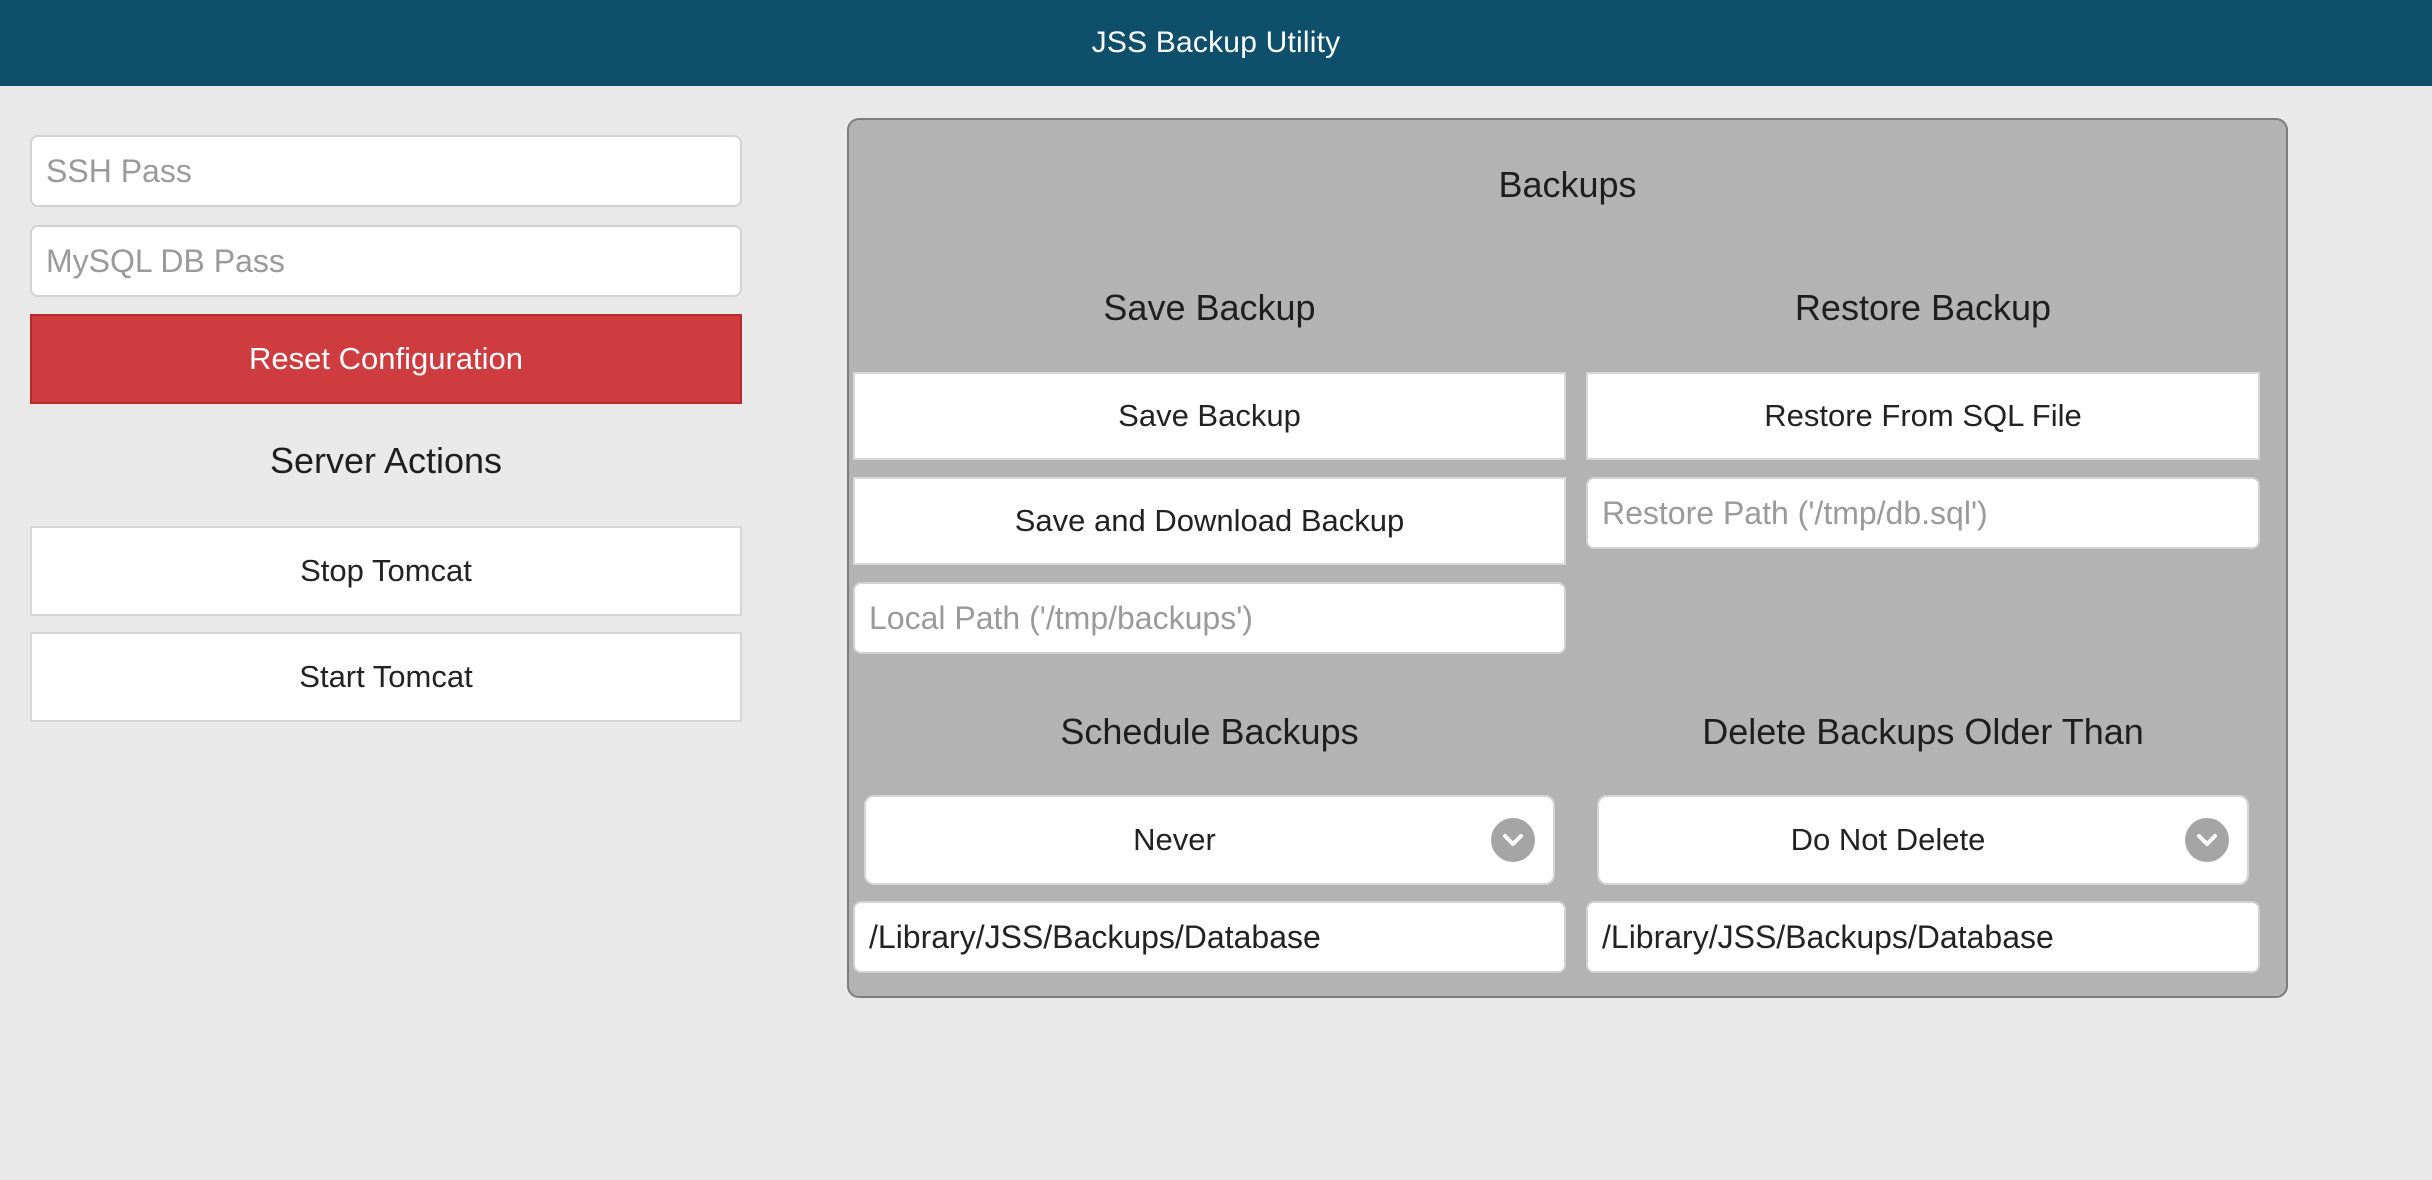 The image size is (2432, 1180). What do you see at coordinates (1888, 839) in the screenshot?
I see `delete-selected-value: Do Not Delete` at bounding box center [1888, 839].